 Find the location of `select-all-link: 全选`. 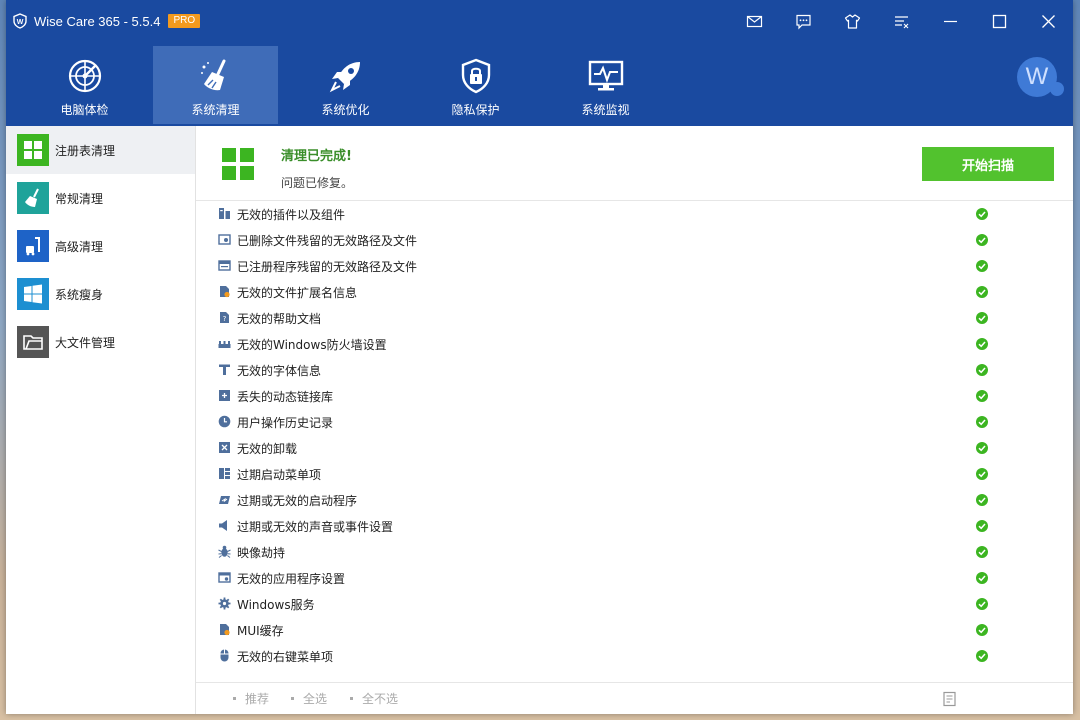

select-all-link: 全选 is located at coordinates (309, 698).